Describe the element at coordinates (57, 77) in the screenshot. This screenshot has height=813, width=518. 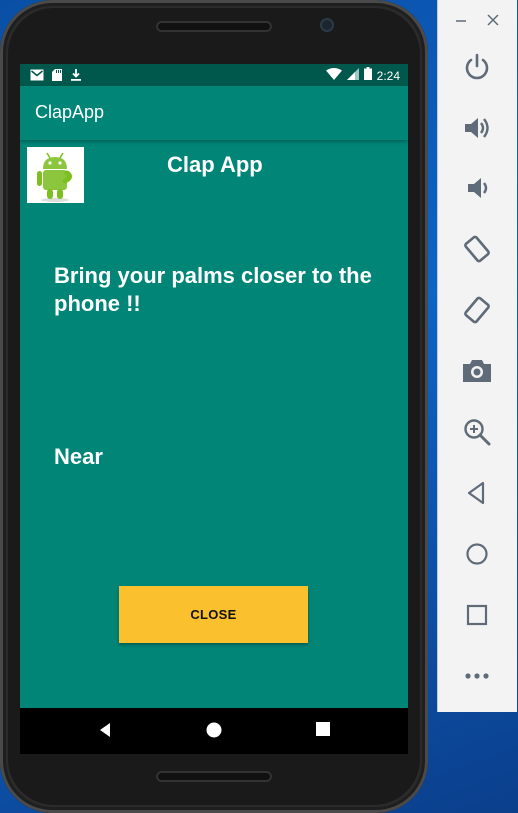
I see `sd-card-icon` at that location.